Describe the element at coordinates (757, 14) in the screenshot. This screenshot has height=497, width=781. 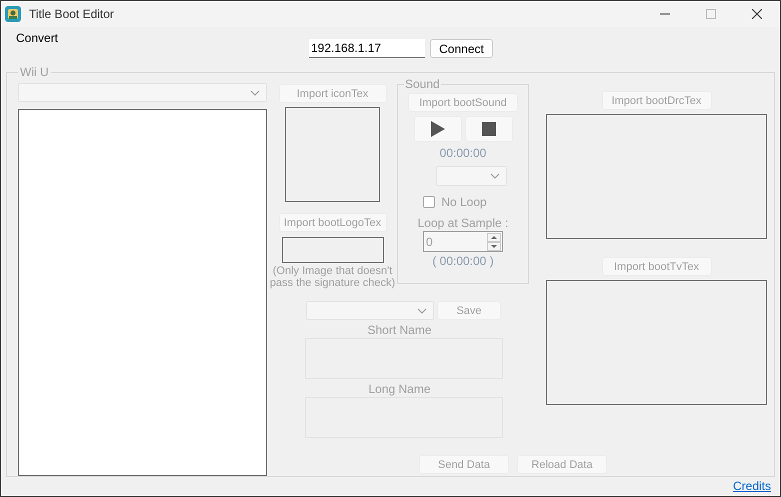
I see `close-icon` at that location.